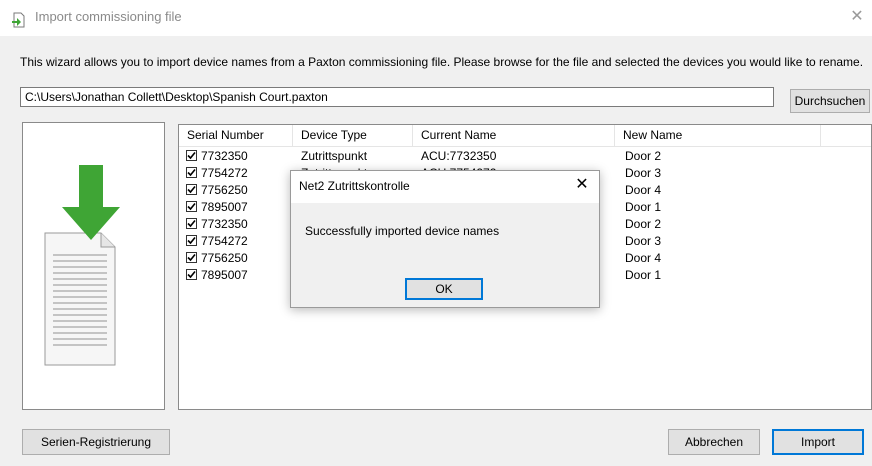 The image size is (872, 466). Describe the element at coordinates (402, 231) in the screenshot. I see `dialog-message: Successfully imported device names` at that location.